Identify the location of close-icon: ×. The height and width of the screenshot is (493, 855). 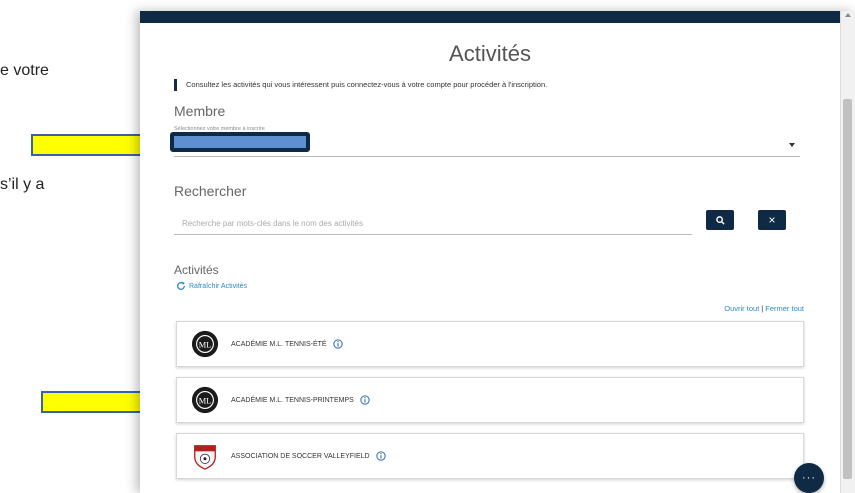
(772, 220).